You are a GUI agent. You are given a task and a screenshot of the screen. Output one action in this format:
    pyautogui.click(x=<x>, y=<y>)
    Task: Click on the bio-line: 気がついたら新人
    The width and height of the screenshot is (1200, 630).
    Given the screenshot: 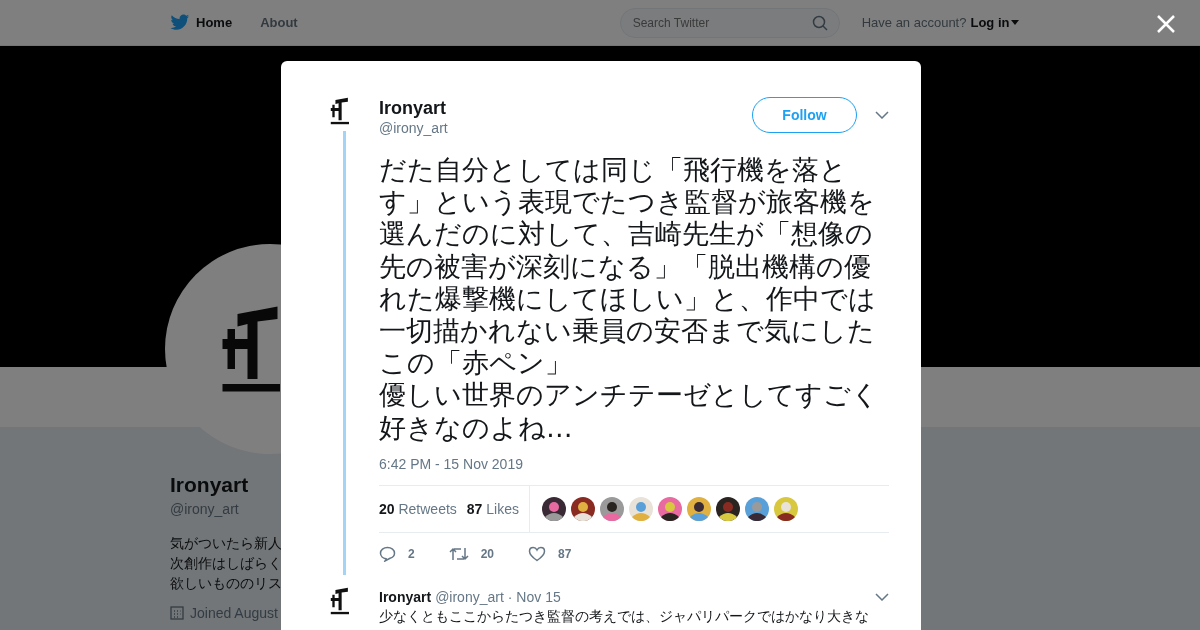 What is the action you would take?
    pyautogui.click(x=225, y=543)
    